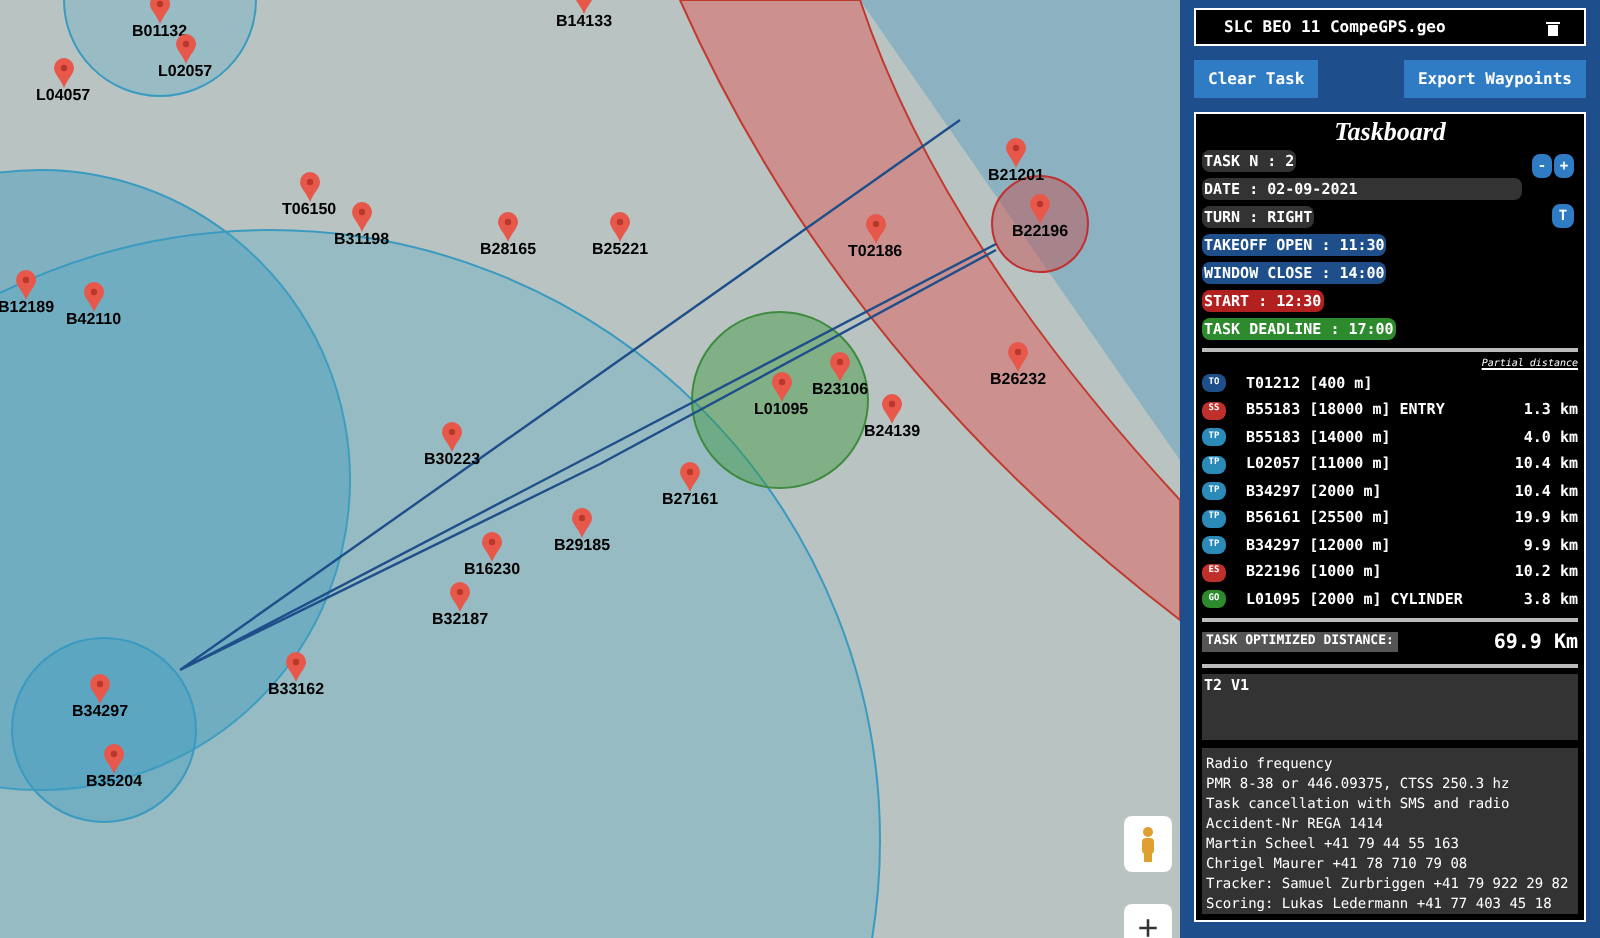 Image resolution: width=1600 pixels, height=938 pixels. Describe the element at coordinates (362, 240) in the screenshot. I see `waypoint-label: B31198` at that location.